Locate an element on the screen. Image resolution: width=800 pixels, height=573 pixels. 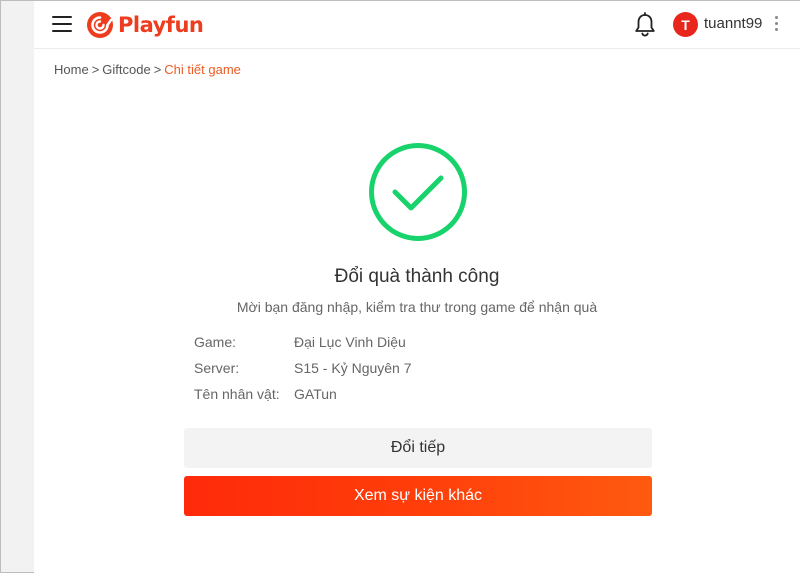
detail-row-server: Server: S15 - Kỷ Nguyên 7 is located at coordinates (303, 373).